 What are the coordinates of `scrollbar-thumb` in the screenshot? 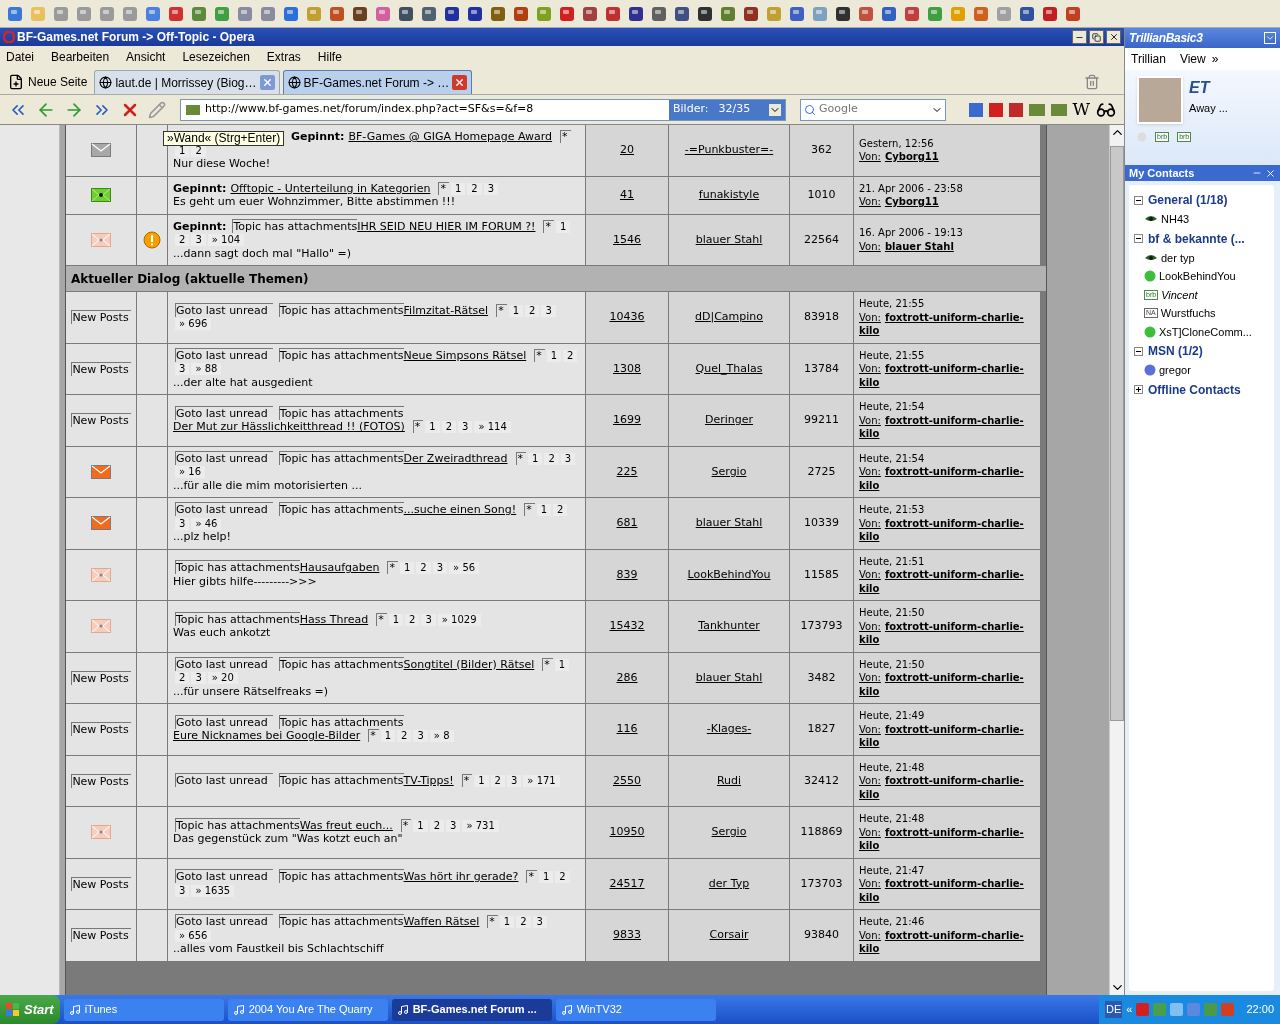 It's located at (1117, 433).